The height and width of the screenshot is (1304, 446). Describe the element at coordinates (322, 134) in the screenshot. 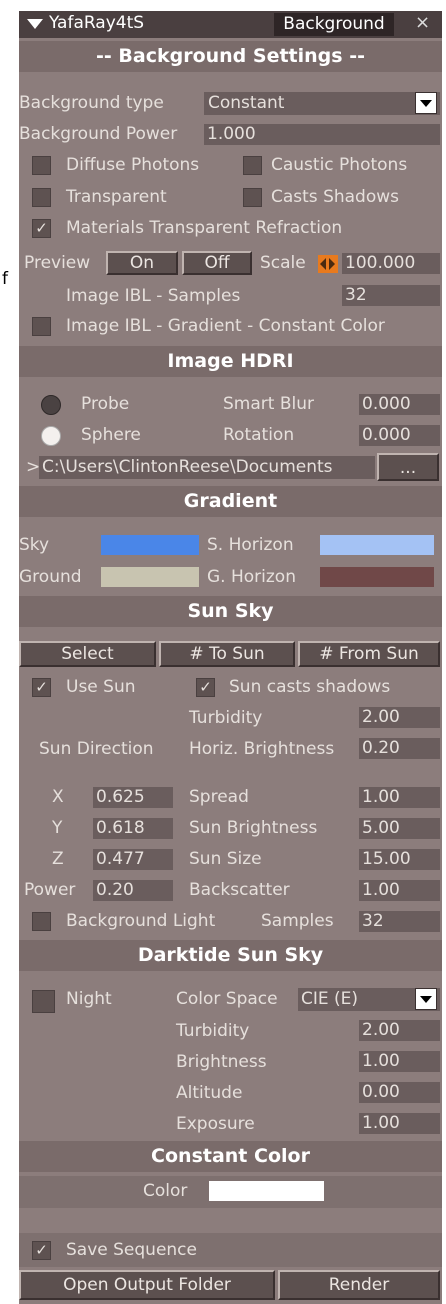

I see `background-power-field: 1.000` at that location.